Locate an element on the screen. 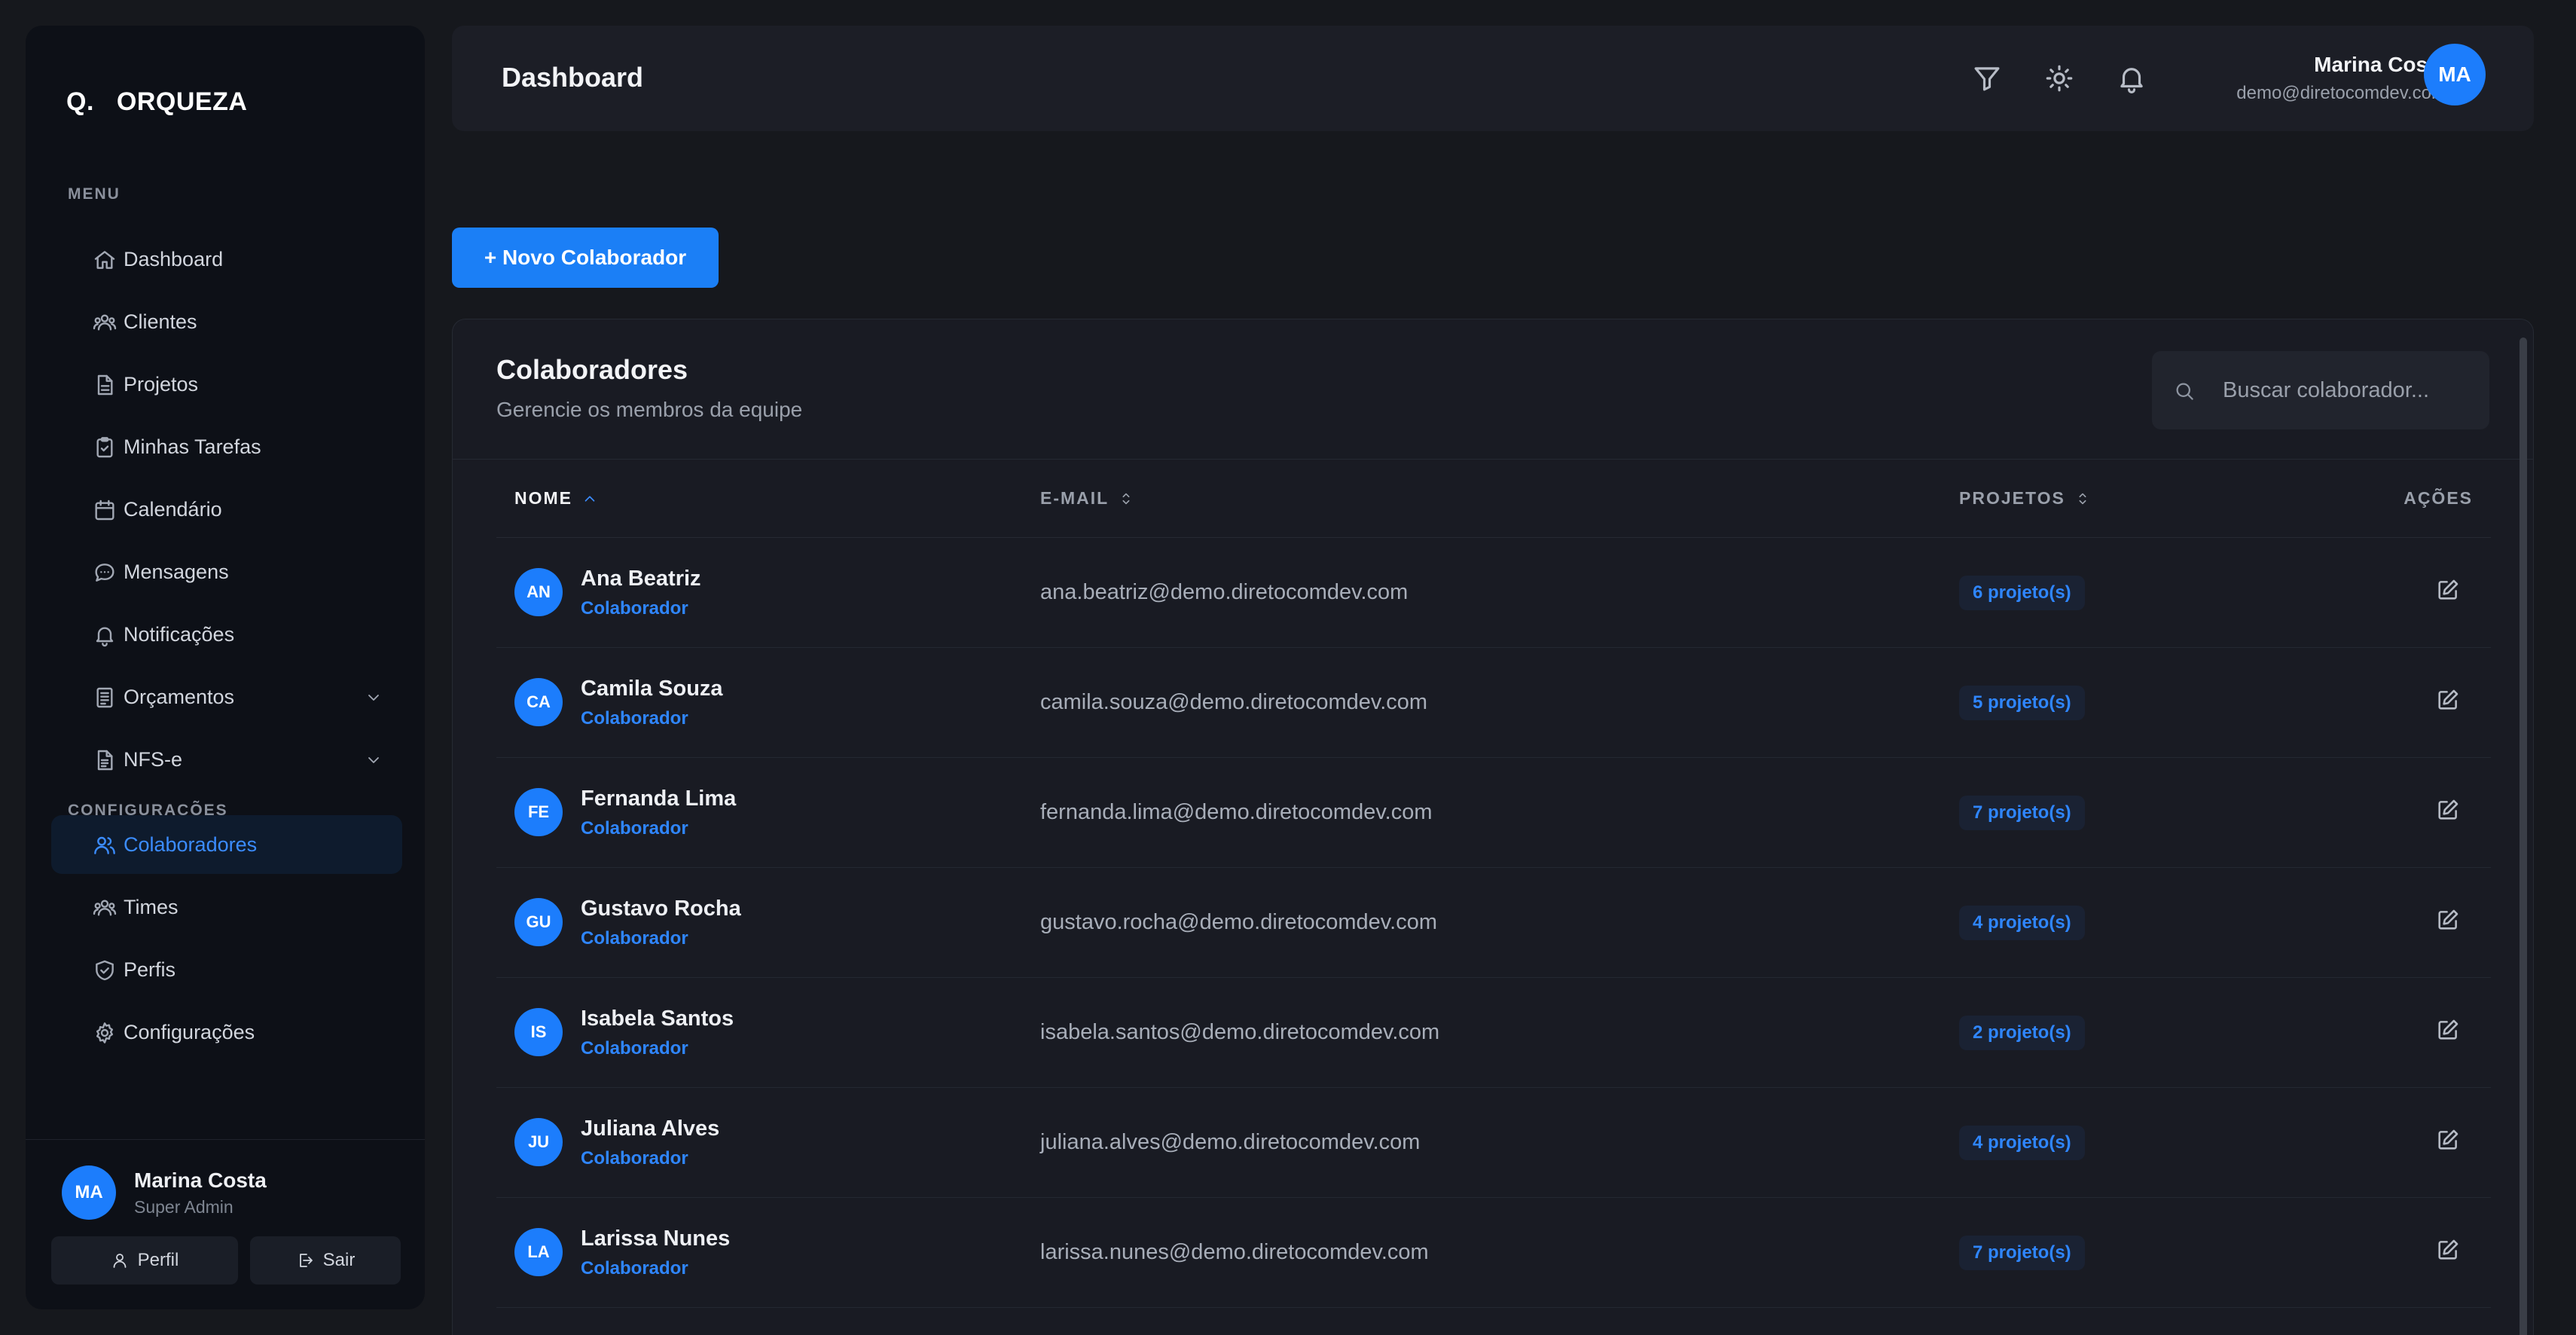 This screenshot has width=2576, height=1335. sidebar-item-label: NFS-e is located at coordinates (153, 759).